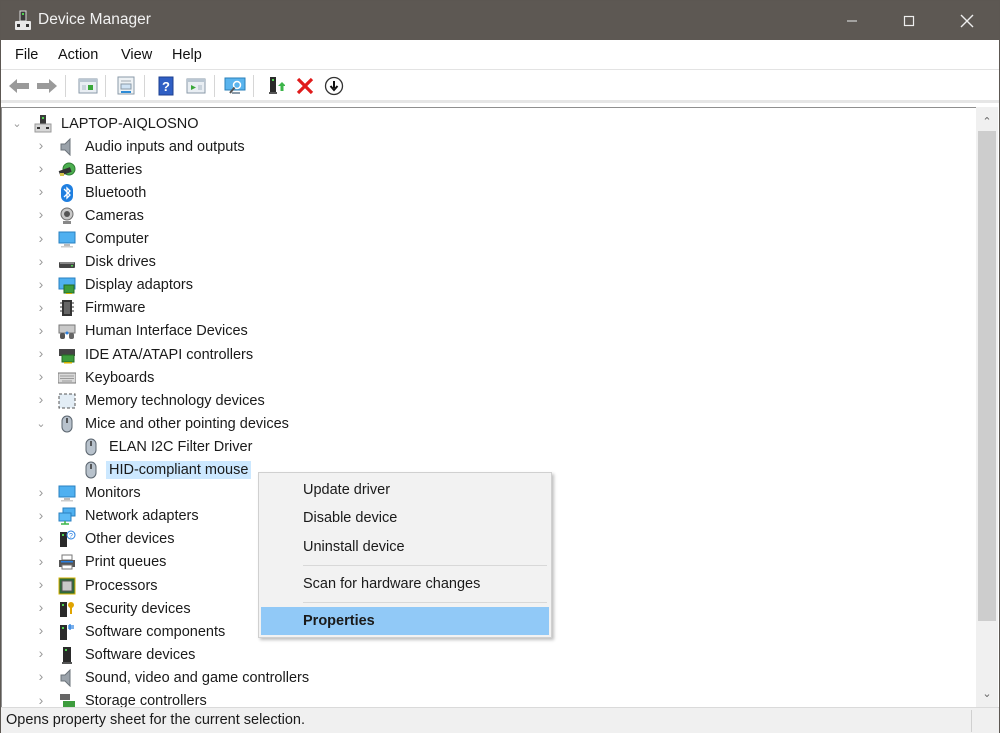 This screenshot has height=733, width=1000. Describe the element at coordinates (107, 377) in the screenshot. I see `tree-category-item: Keyboards` at that location.